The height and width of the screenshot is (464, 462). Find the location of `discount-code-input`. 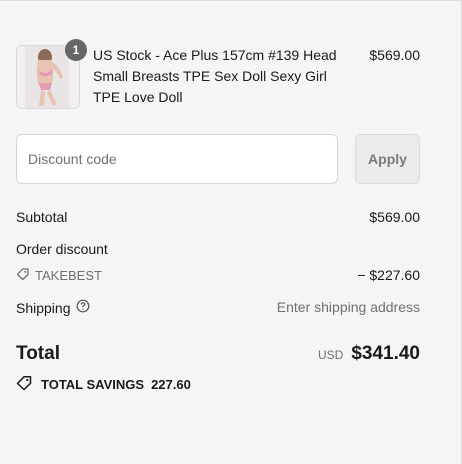

discount-code-input is located at coordinates (177, 159).